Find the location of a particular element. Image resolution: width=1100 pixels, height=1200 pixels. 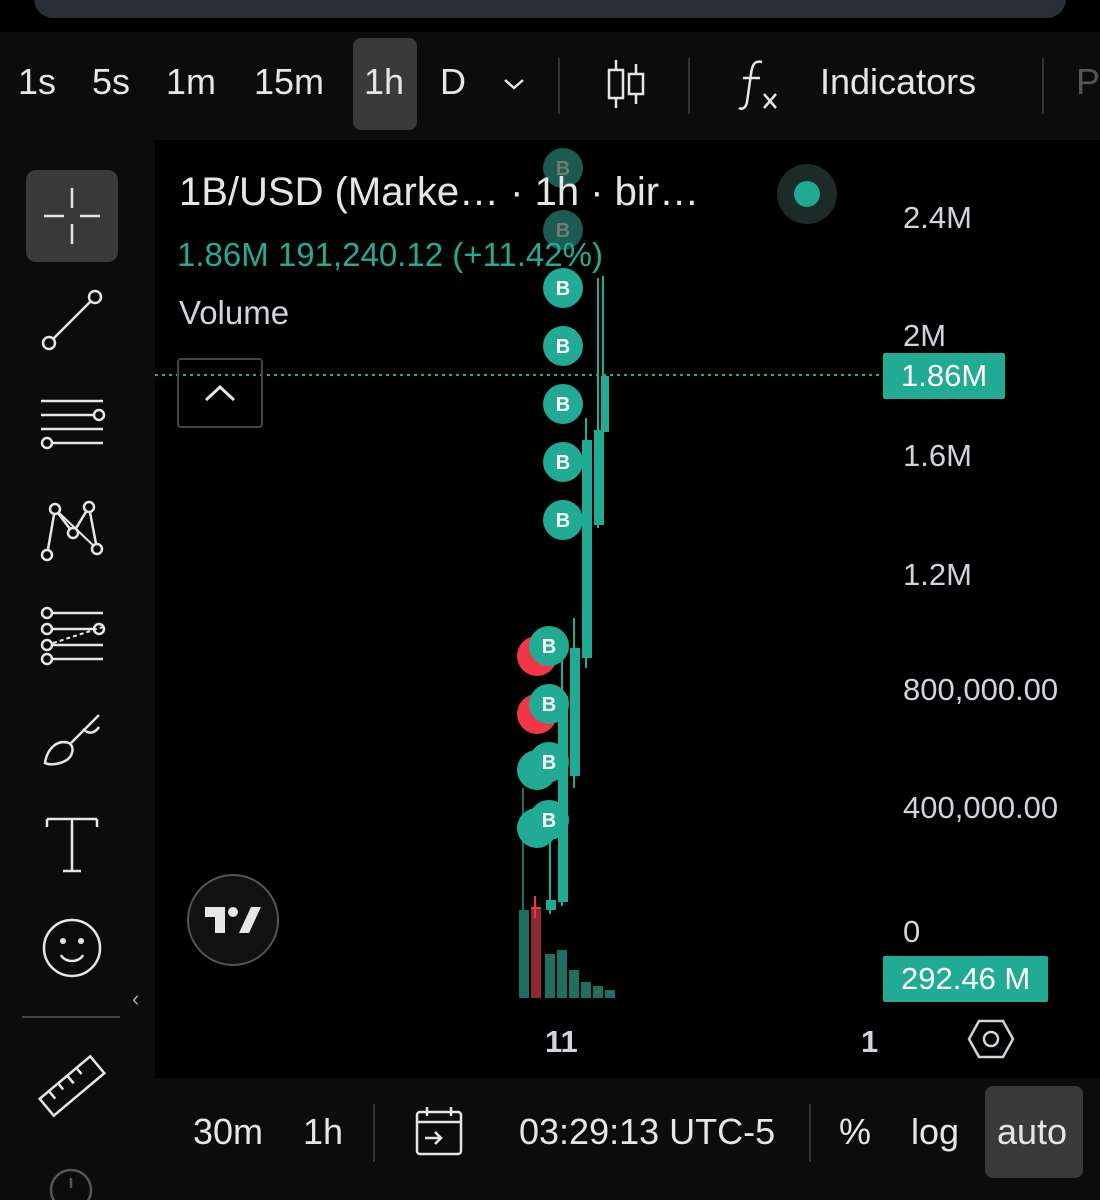

fib-retracement-tool is located at coordinates (72, 636).